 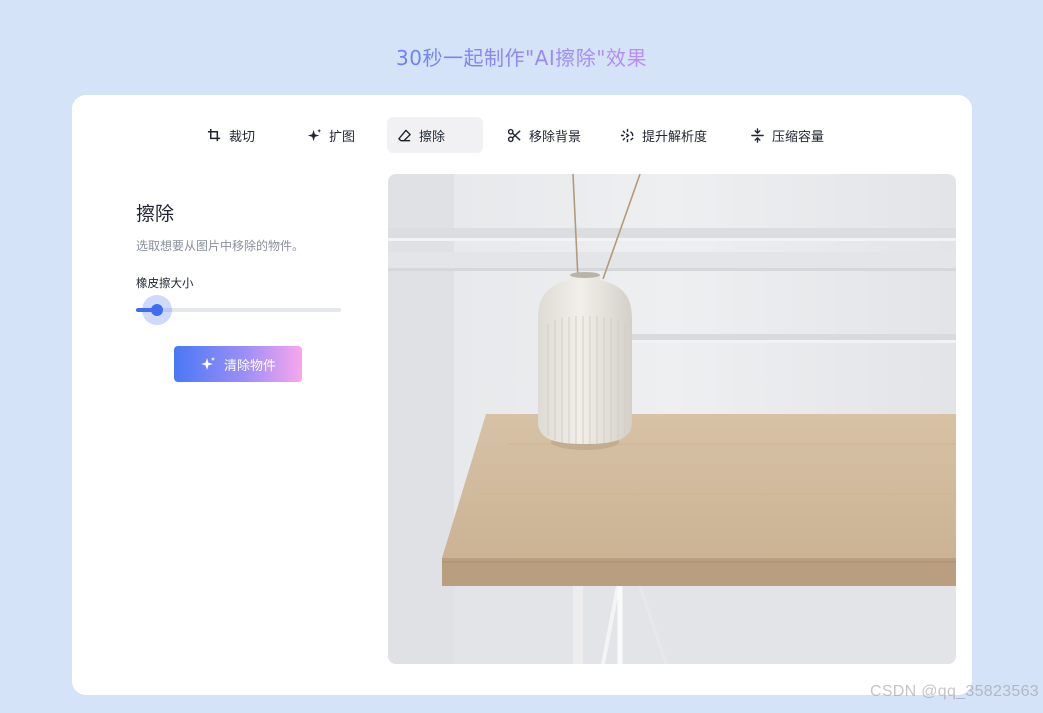 I want to click on eraser-icon, so click(x=404, y=135).